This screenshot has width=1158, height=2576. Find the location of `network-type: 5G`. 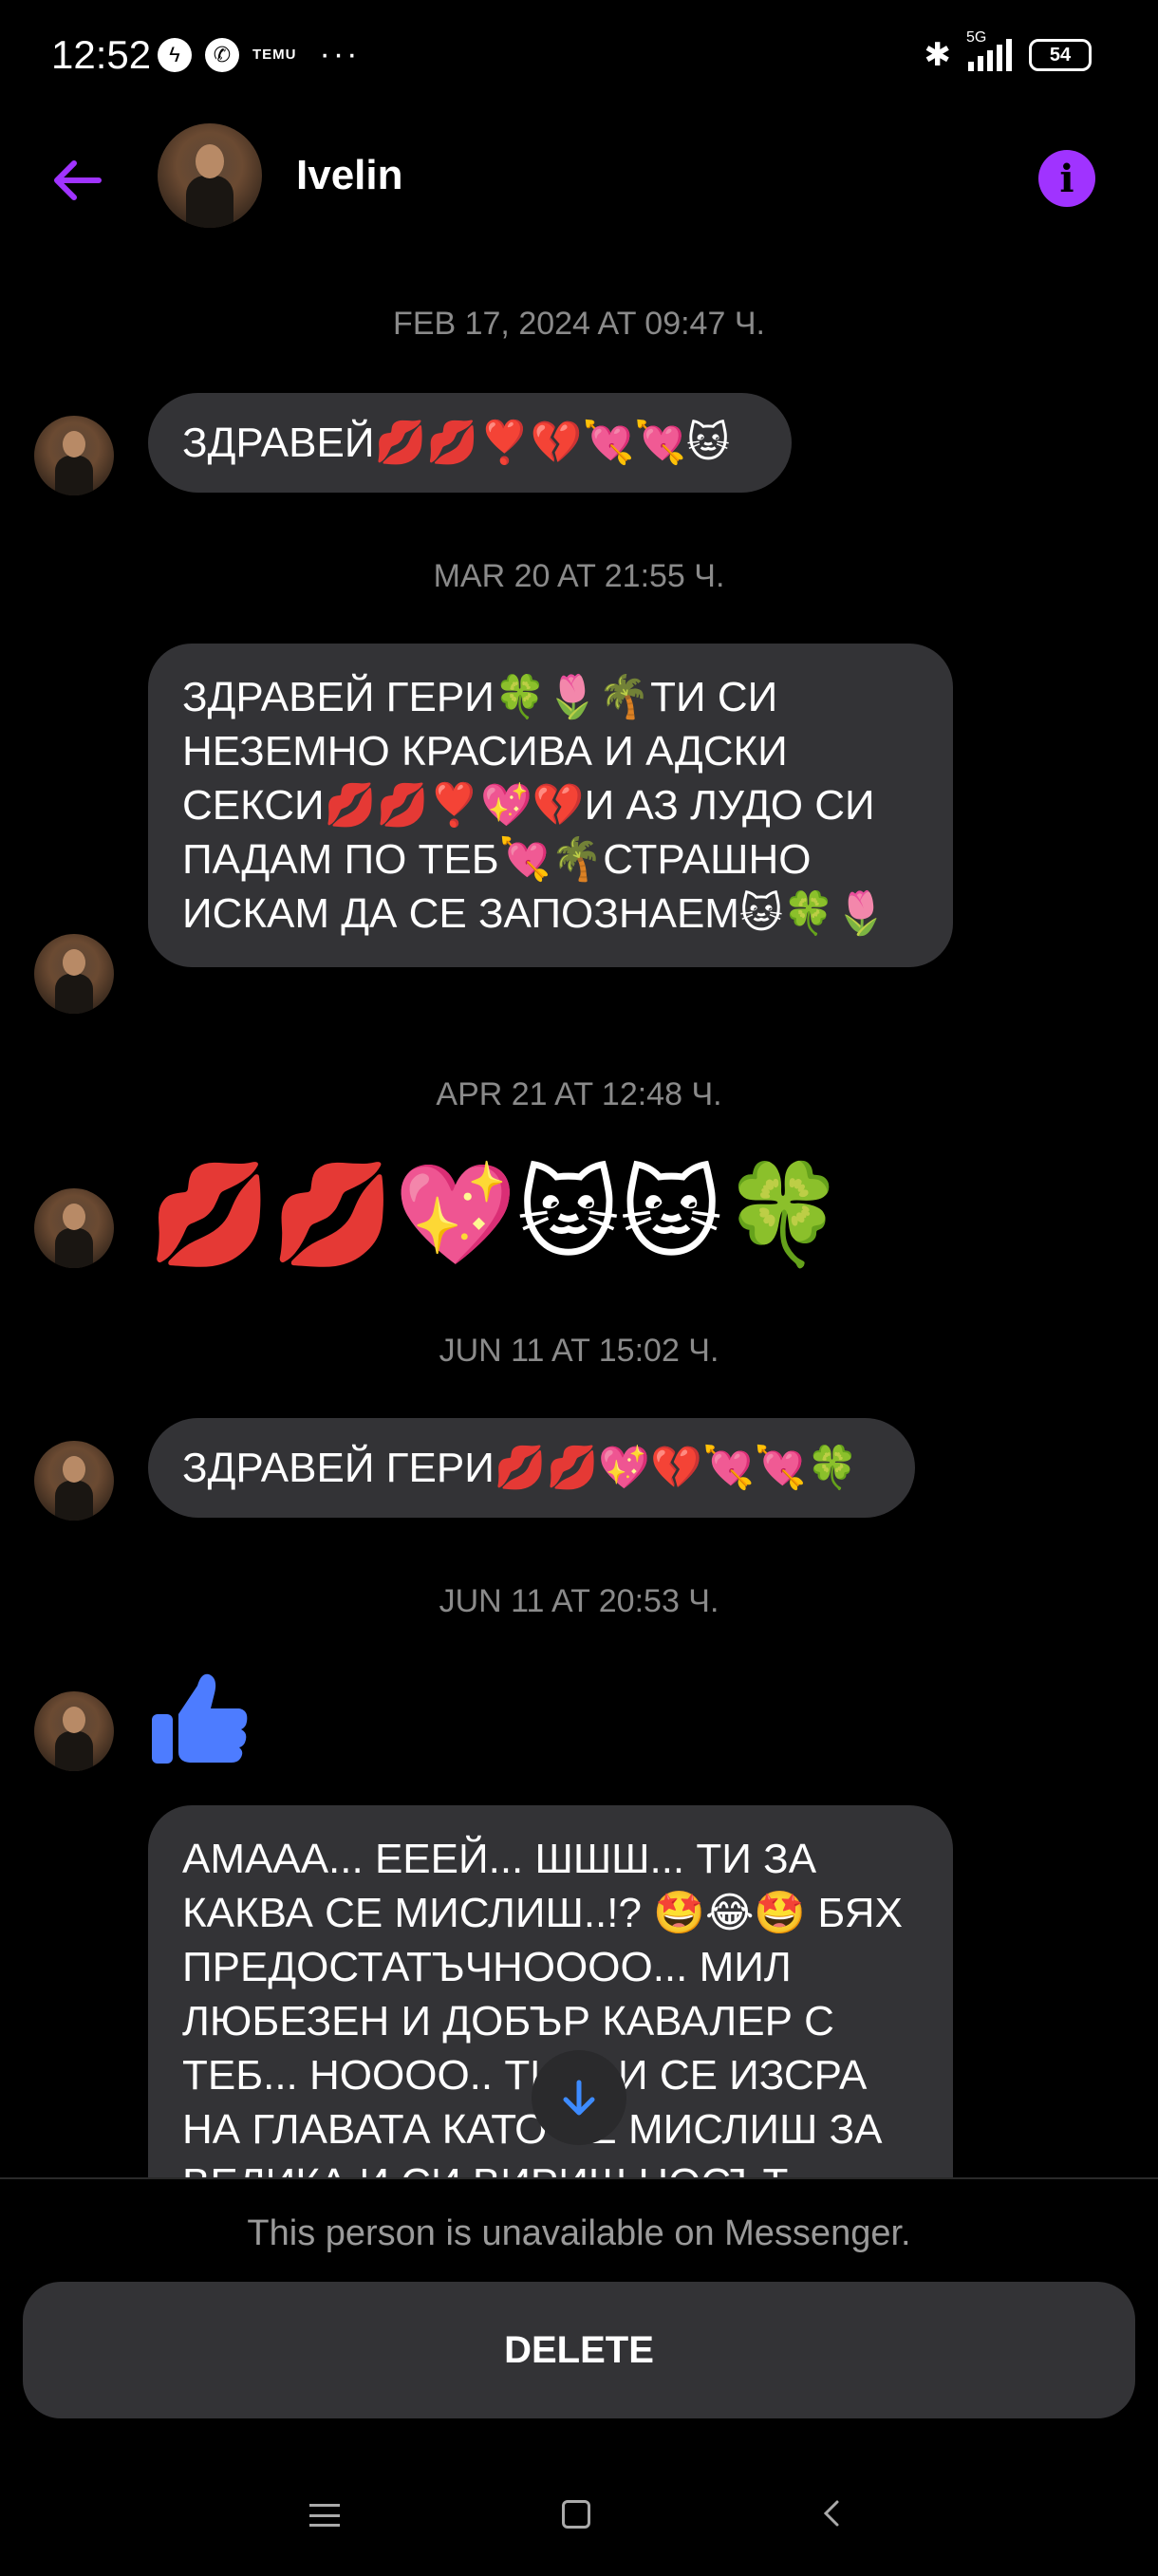

network-type: 5G is located at coordinates (977, 37).